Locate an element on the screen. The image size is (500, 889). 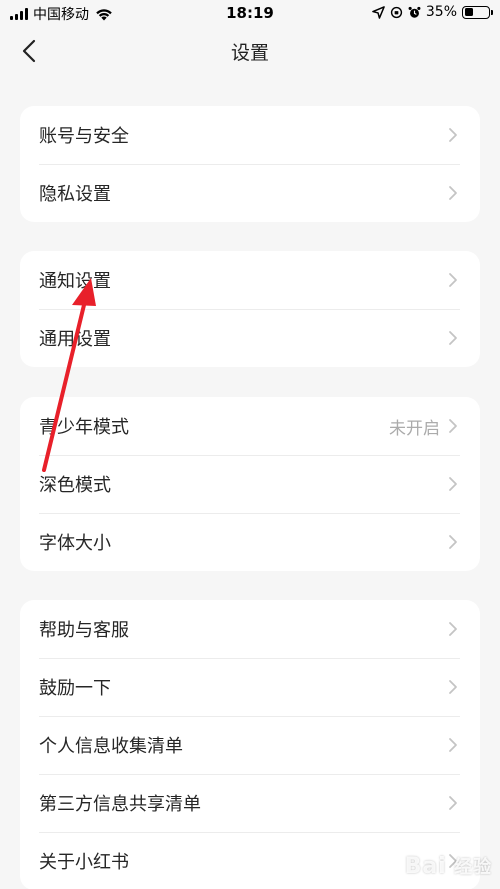
settings-row: 个人信息收集清单 is located at coordinates (250, 745).